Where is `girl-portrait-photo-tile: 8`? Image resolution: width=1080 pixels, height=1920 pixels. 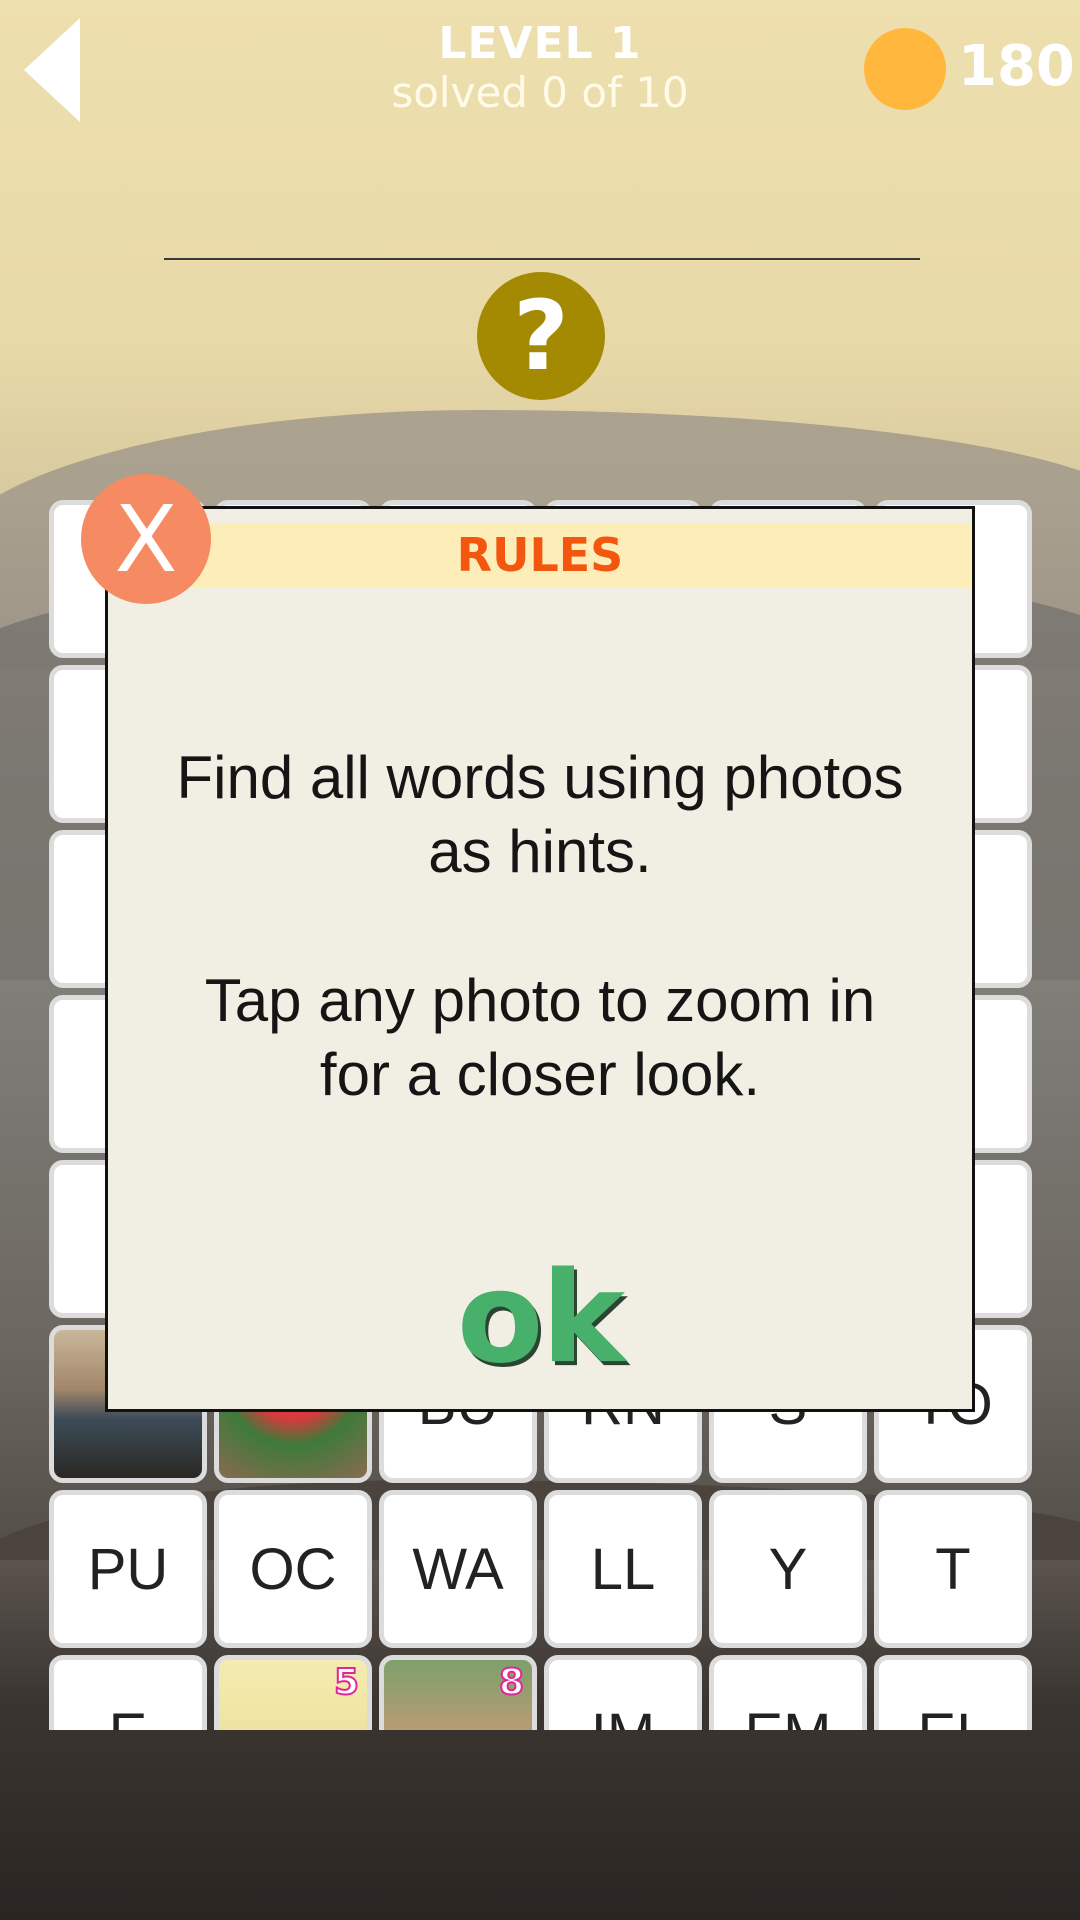
girl-portrait-photo-tile: 8 is located at coordinates (458, 1692).